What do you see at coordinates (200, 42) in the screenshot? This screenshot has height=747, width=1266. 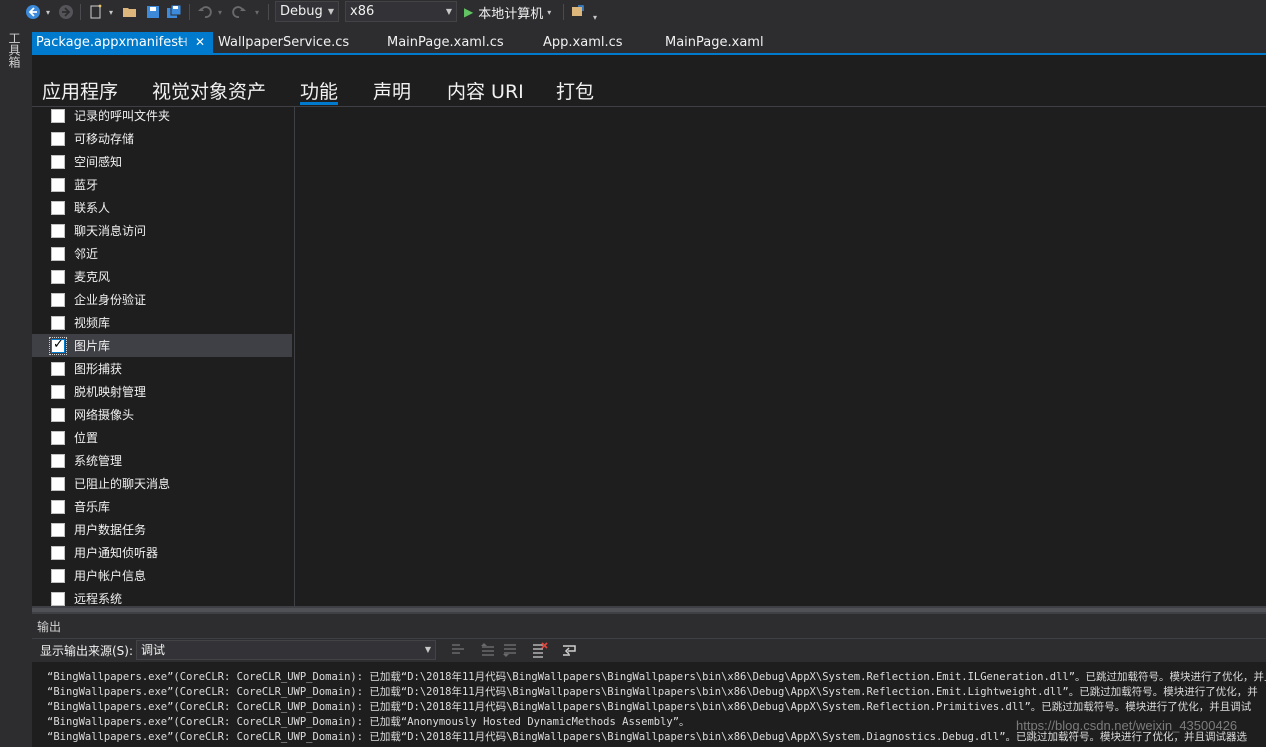 I see `close-icon: ✕` at bounding box center [200, 42].